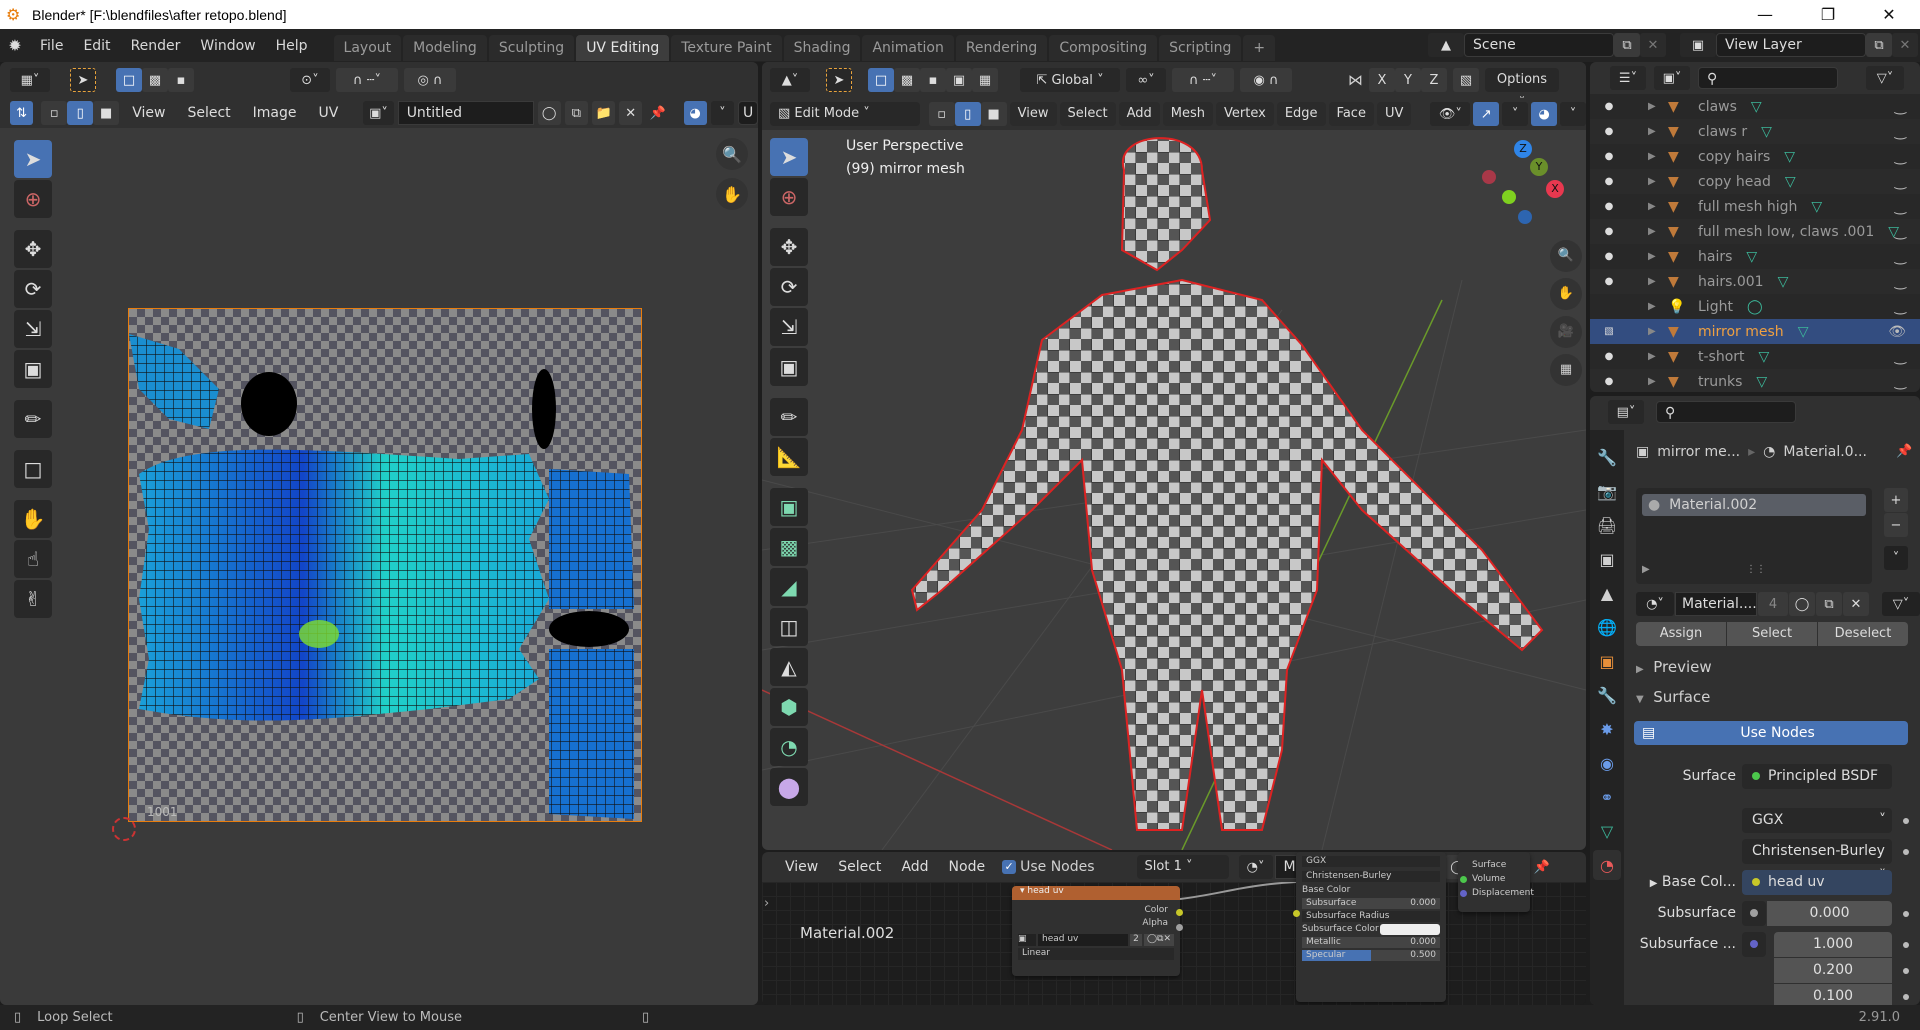 Image resolution: width=1920 pixels, height=1030 pixels. I want to click on truncated-field: U, so click(747, 113).